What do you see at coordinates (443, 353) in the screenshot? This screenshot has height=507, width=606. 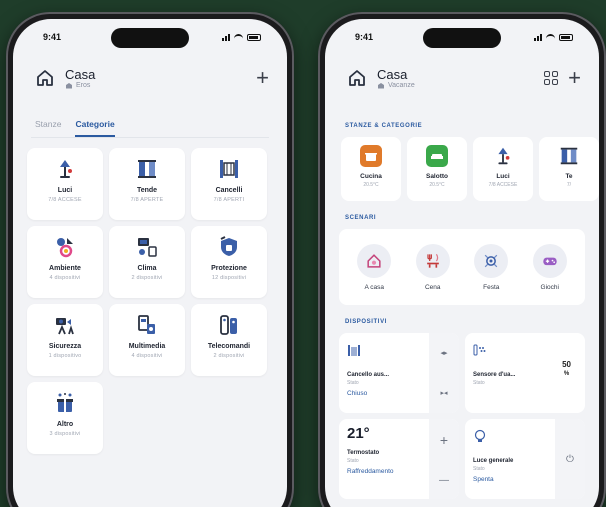 I see `open-button: ◂▸` at bounding box center [443, 353].